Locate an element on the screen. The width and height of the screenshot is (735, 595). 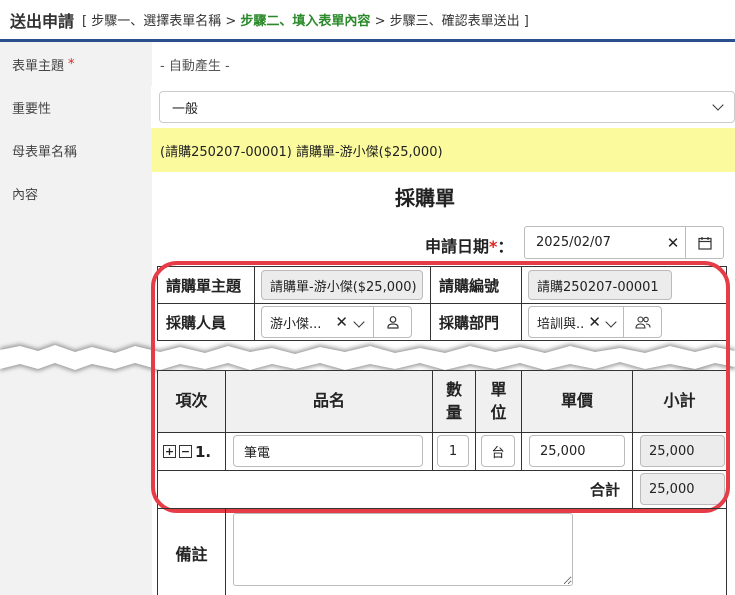
qty-input: 1 is located at coordinates (453, 451).